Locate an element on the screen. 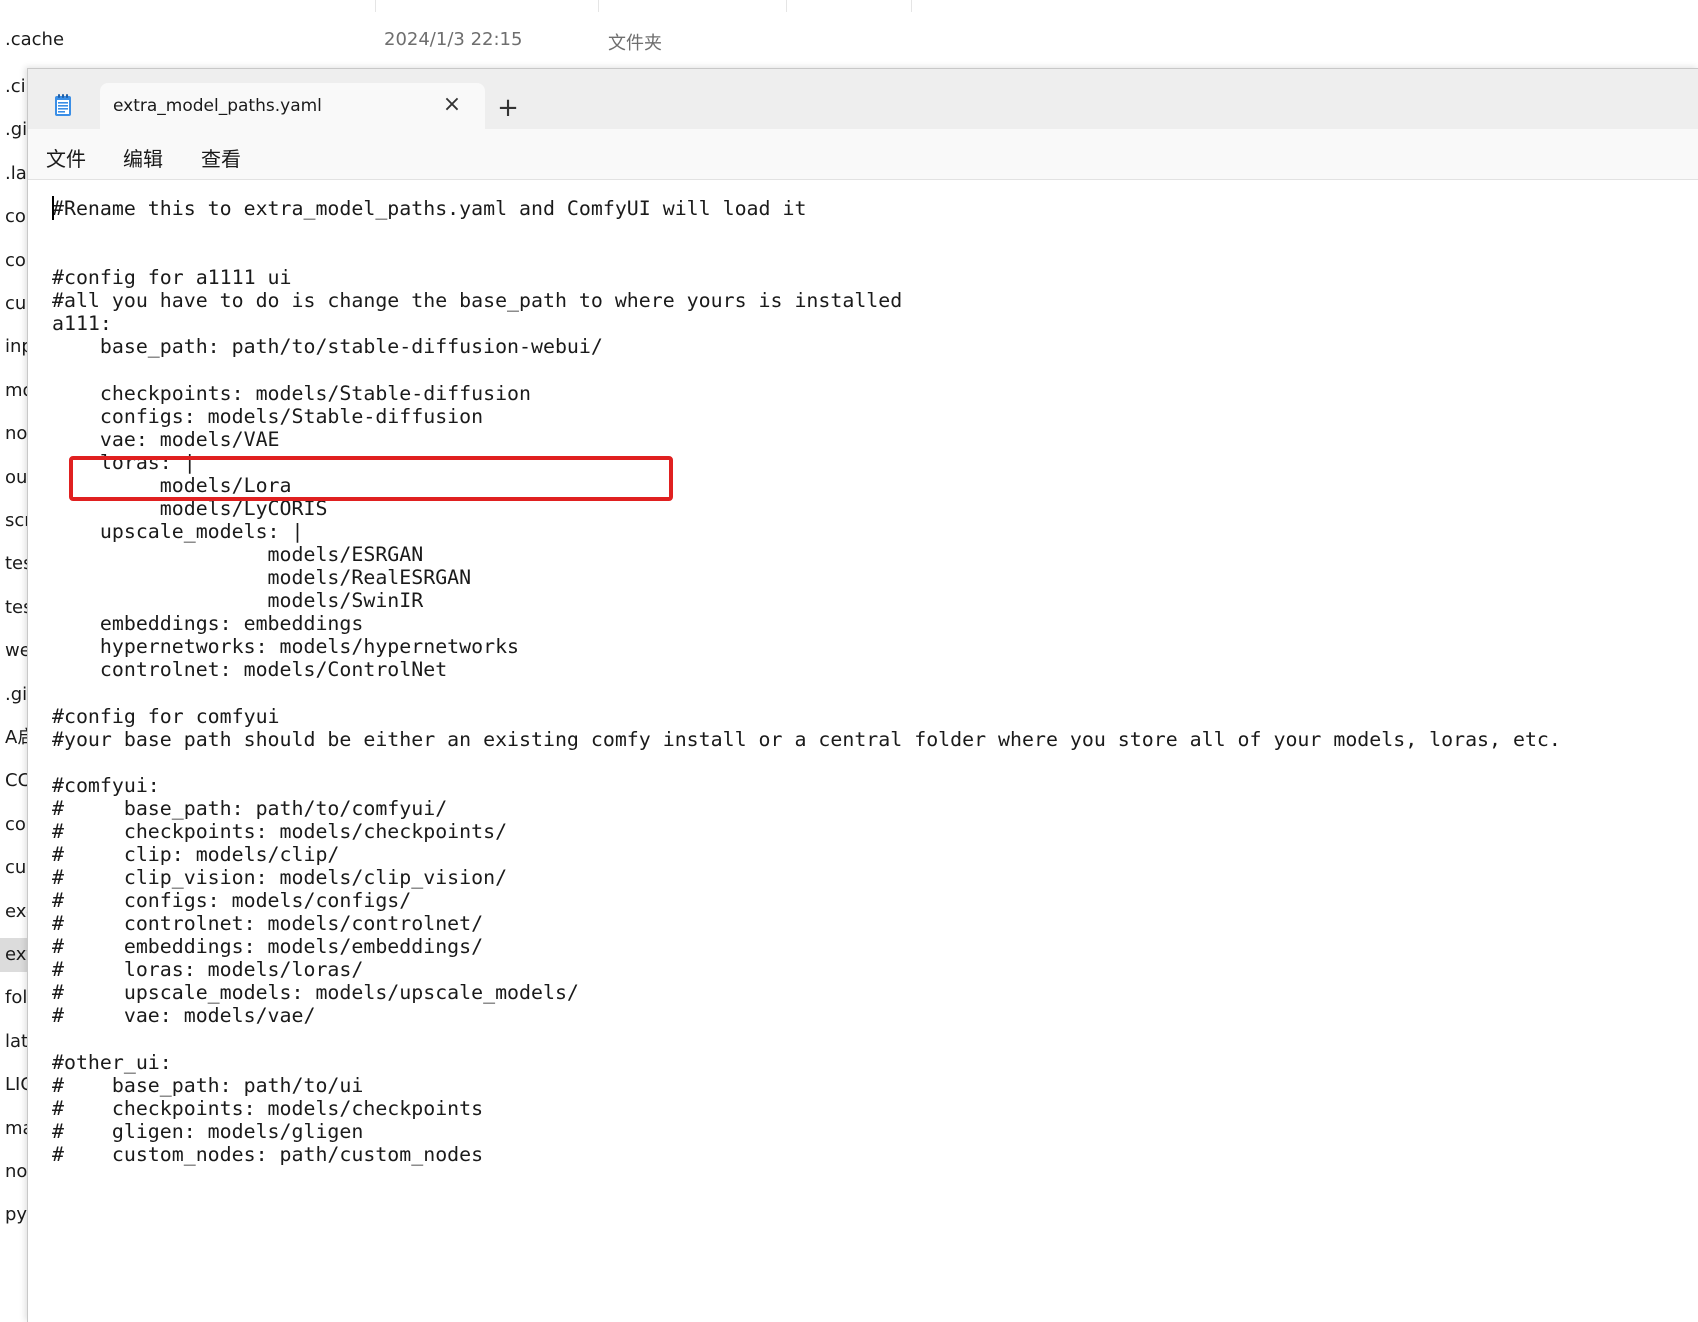 This screenshot has height=1322, width=1698. file-list-item: fol is located at coordinates (13, 998).